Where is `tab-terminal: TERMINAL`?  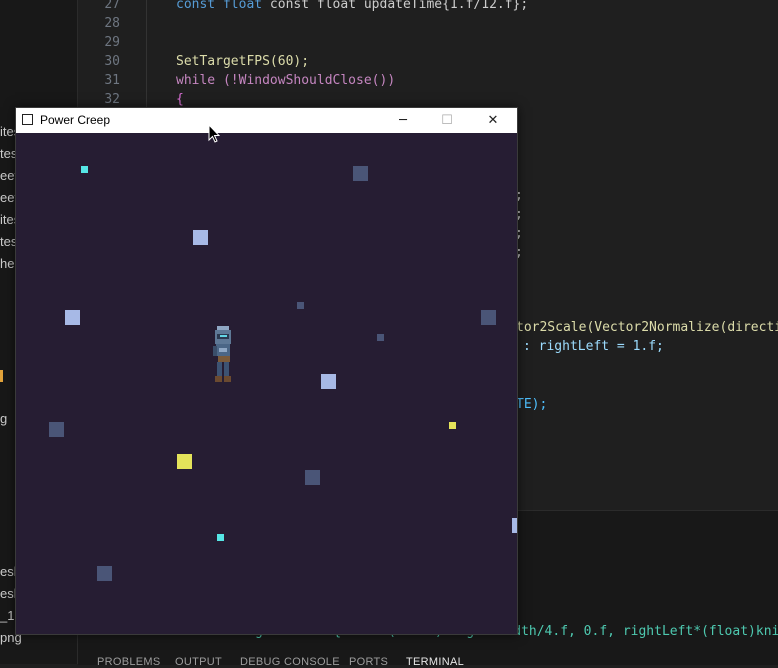
tab-terminal: TERMINAL is located at coordinates (435, 662).